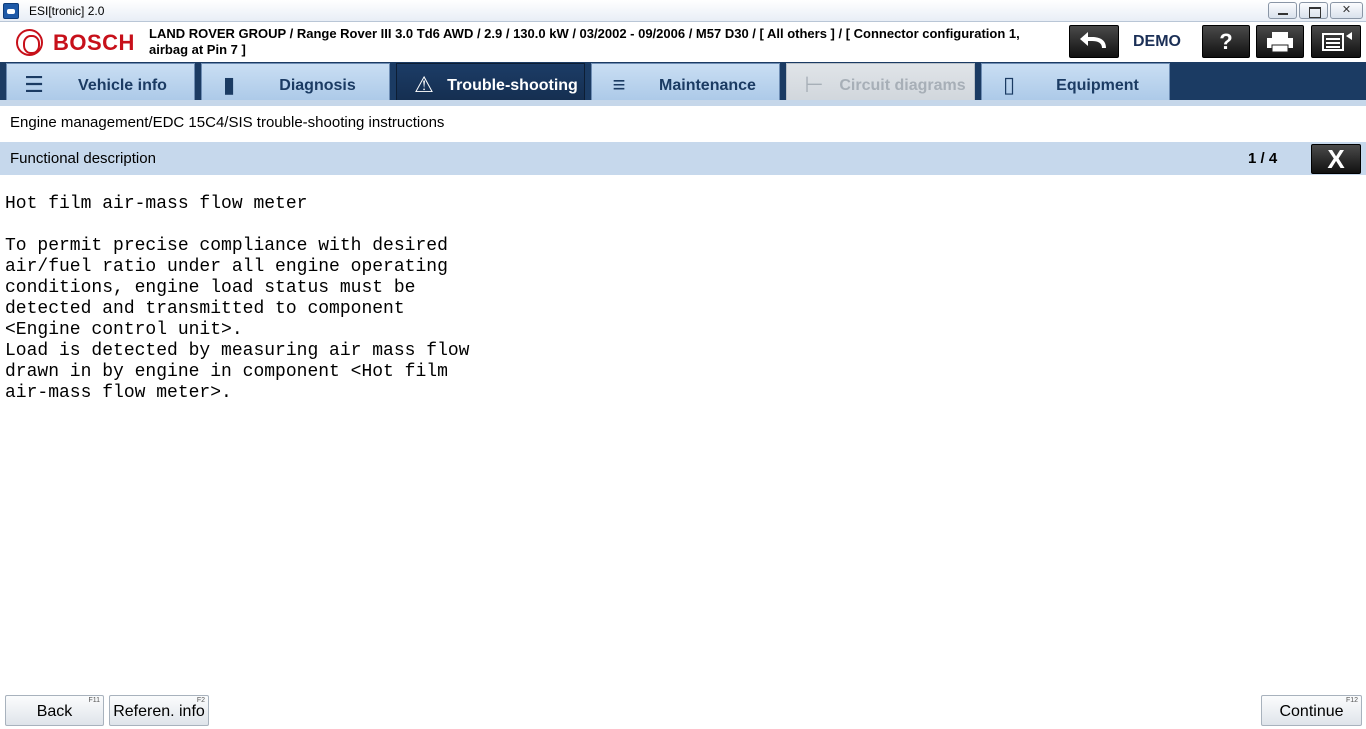 This screenshot has width=1366, height=729. I want to click on back-nav-button, so click(1094, 41).